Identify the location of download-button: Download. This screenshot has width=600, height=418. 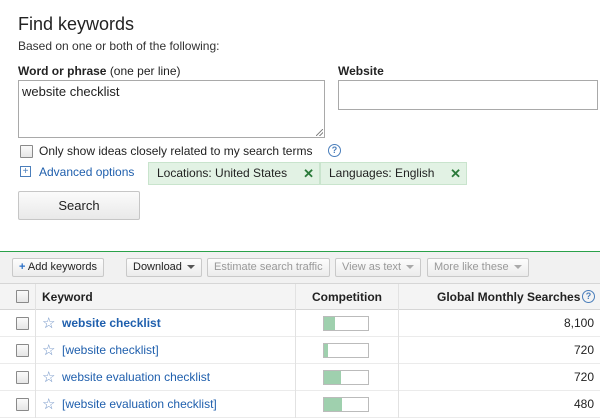
(164, 267).